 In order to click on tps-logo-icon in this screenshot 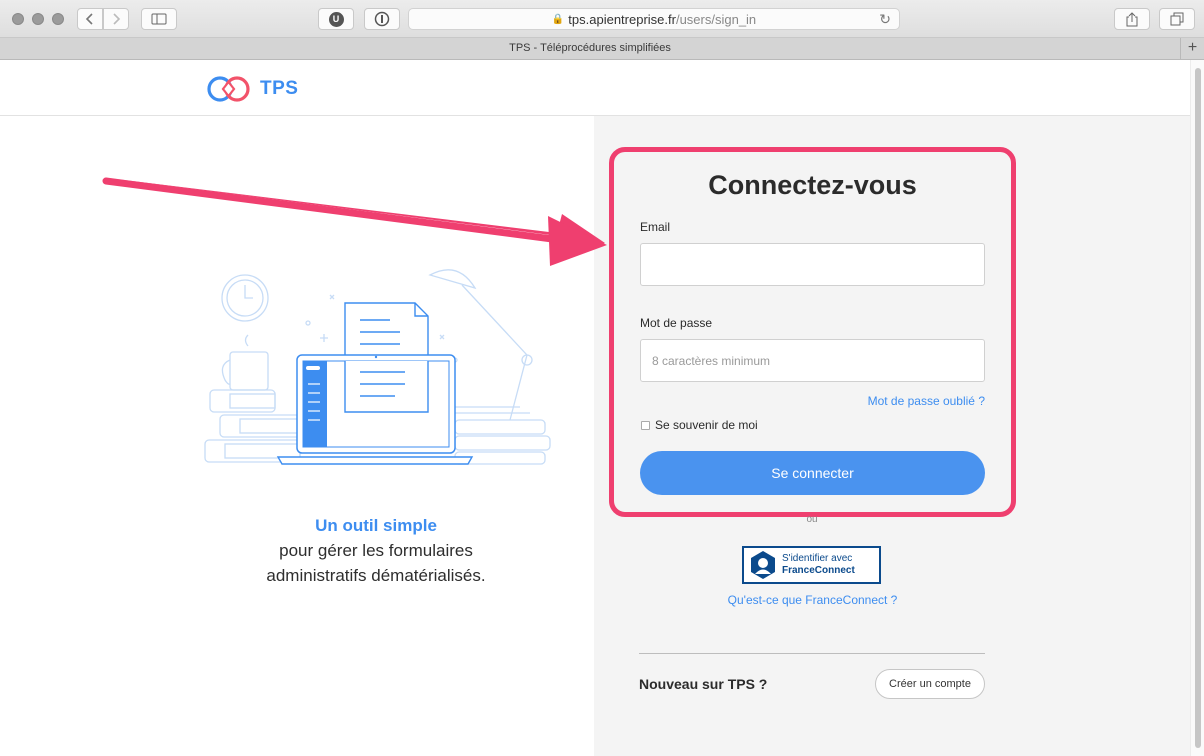, I will do `click(228, 89)`.